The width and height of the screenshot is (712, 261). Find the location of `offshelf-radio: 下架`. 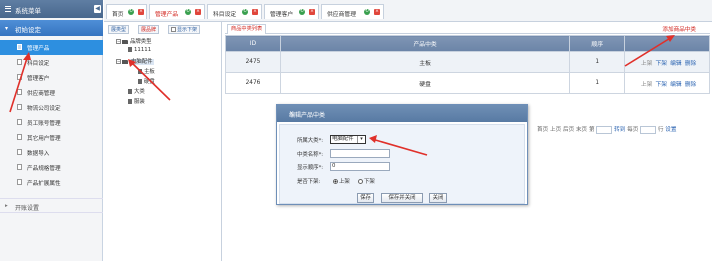

offshelf-radio: 下架 is located at coordinates (365, 181).